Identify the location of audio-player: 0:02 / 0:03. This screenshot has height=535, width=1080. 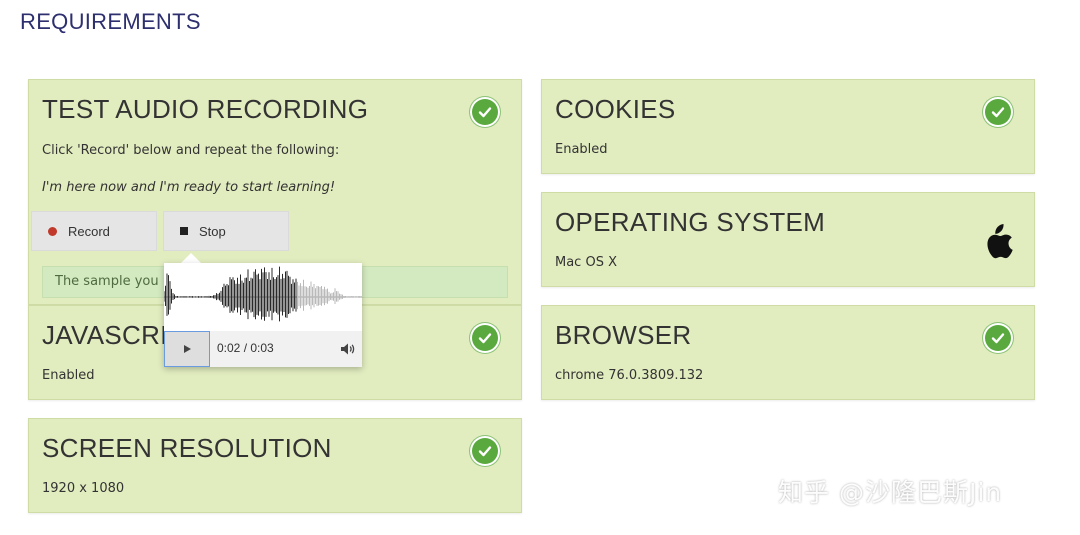
(263, 349).